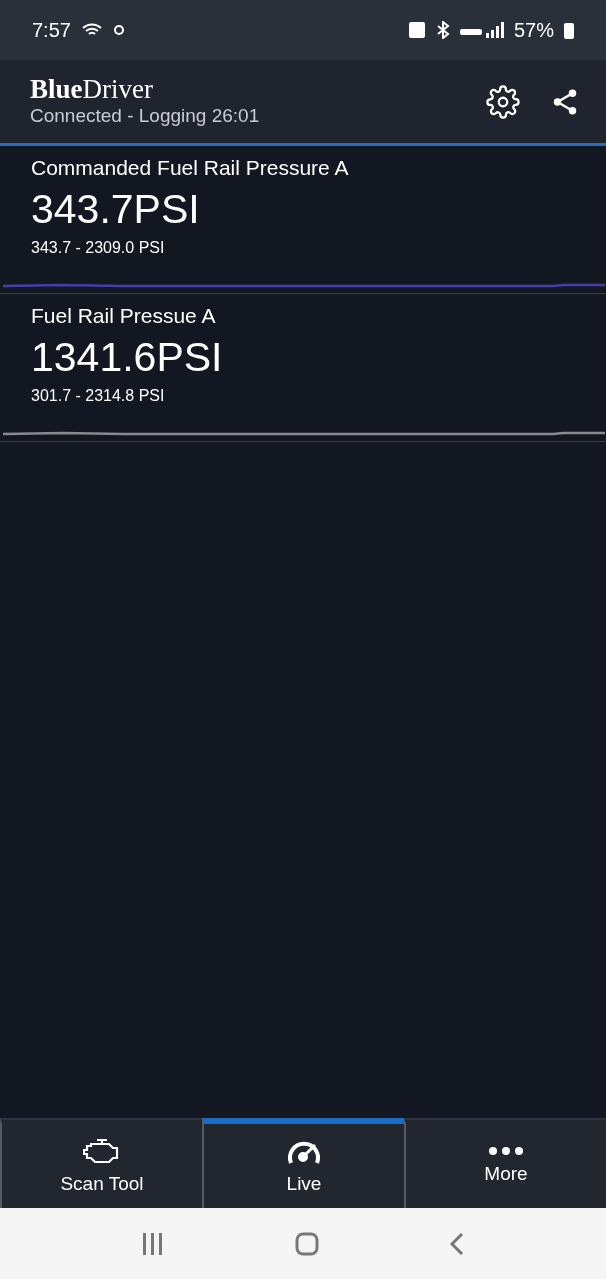 This screenshot has height=1279, width=606. What do you see at coordinates (98, 248) in the screenshot?
I see `gauge-range: 343.7 - 2309.0 PSI` at bounding box center [98, 248].